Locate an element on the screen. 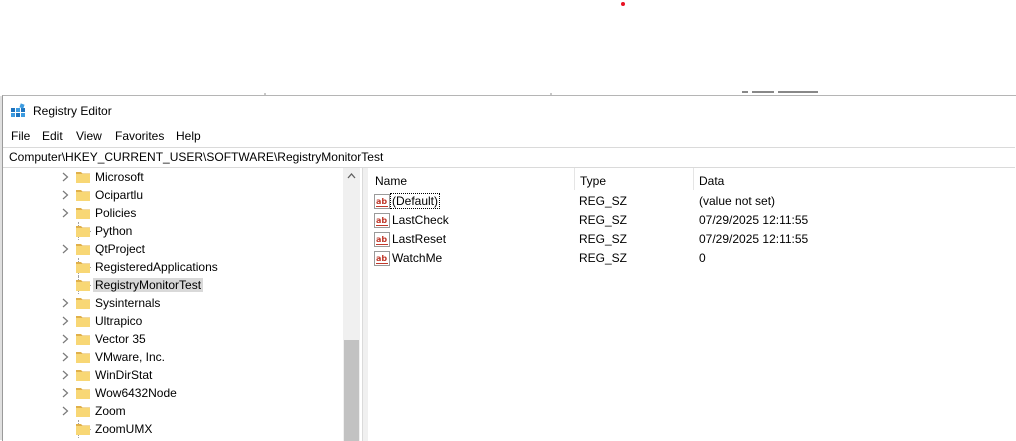  column-header-type-label: Type is located at coordinates (593, 181).